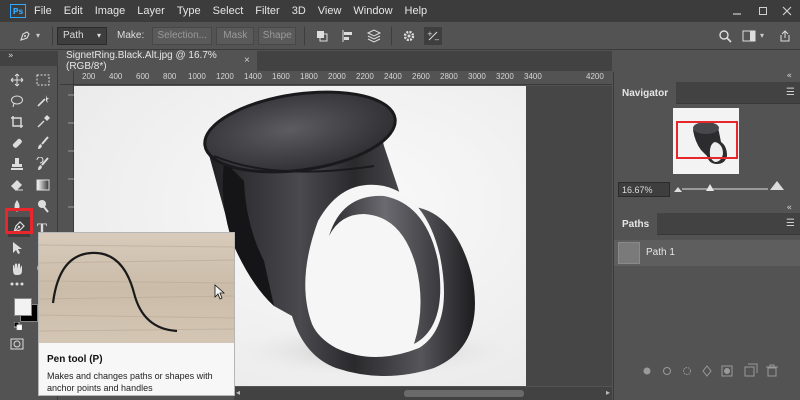  I want to click on ruler-label: 2400, so click(393, 76).